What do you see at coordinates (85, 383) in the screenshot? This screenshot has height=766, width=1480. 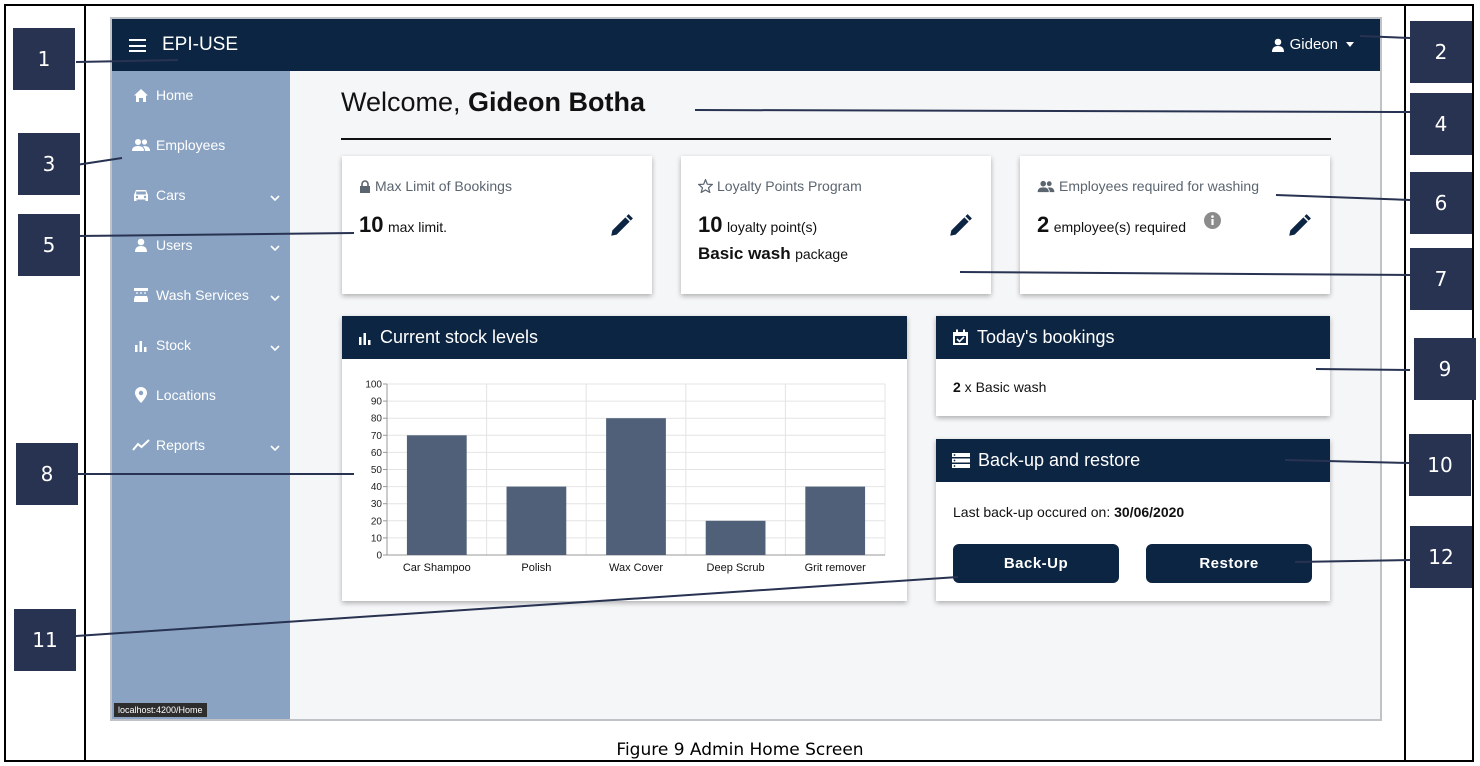 I see `frame-divider-left` at bounding box center [85, 383].